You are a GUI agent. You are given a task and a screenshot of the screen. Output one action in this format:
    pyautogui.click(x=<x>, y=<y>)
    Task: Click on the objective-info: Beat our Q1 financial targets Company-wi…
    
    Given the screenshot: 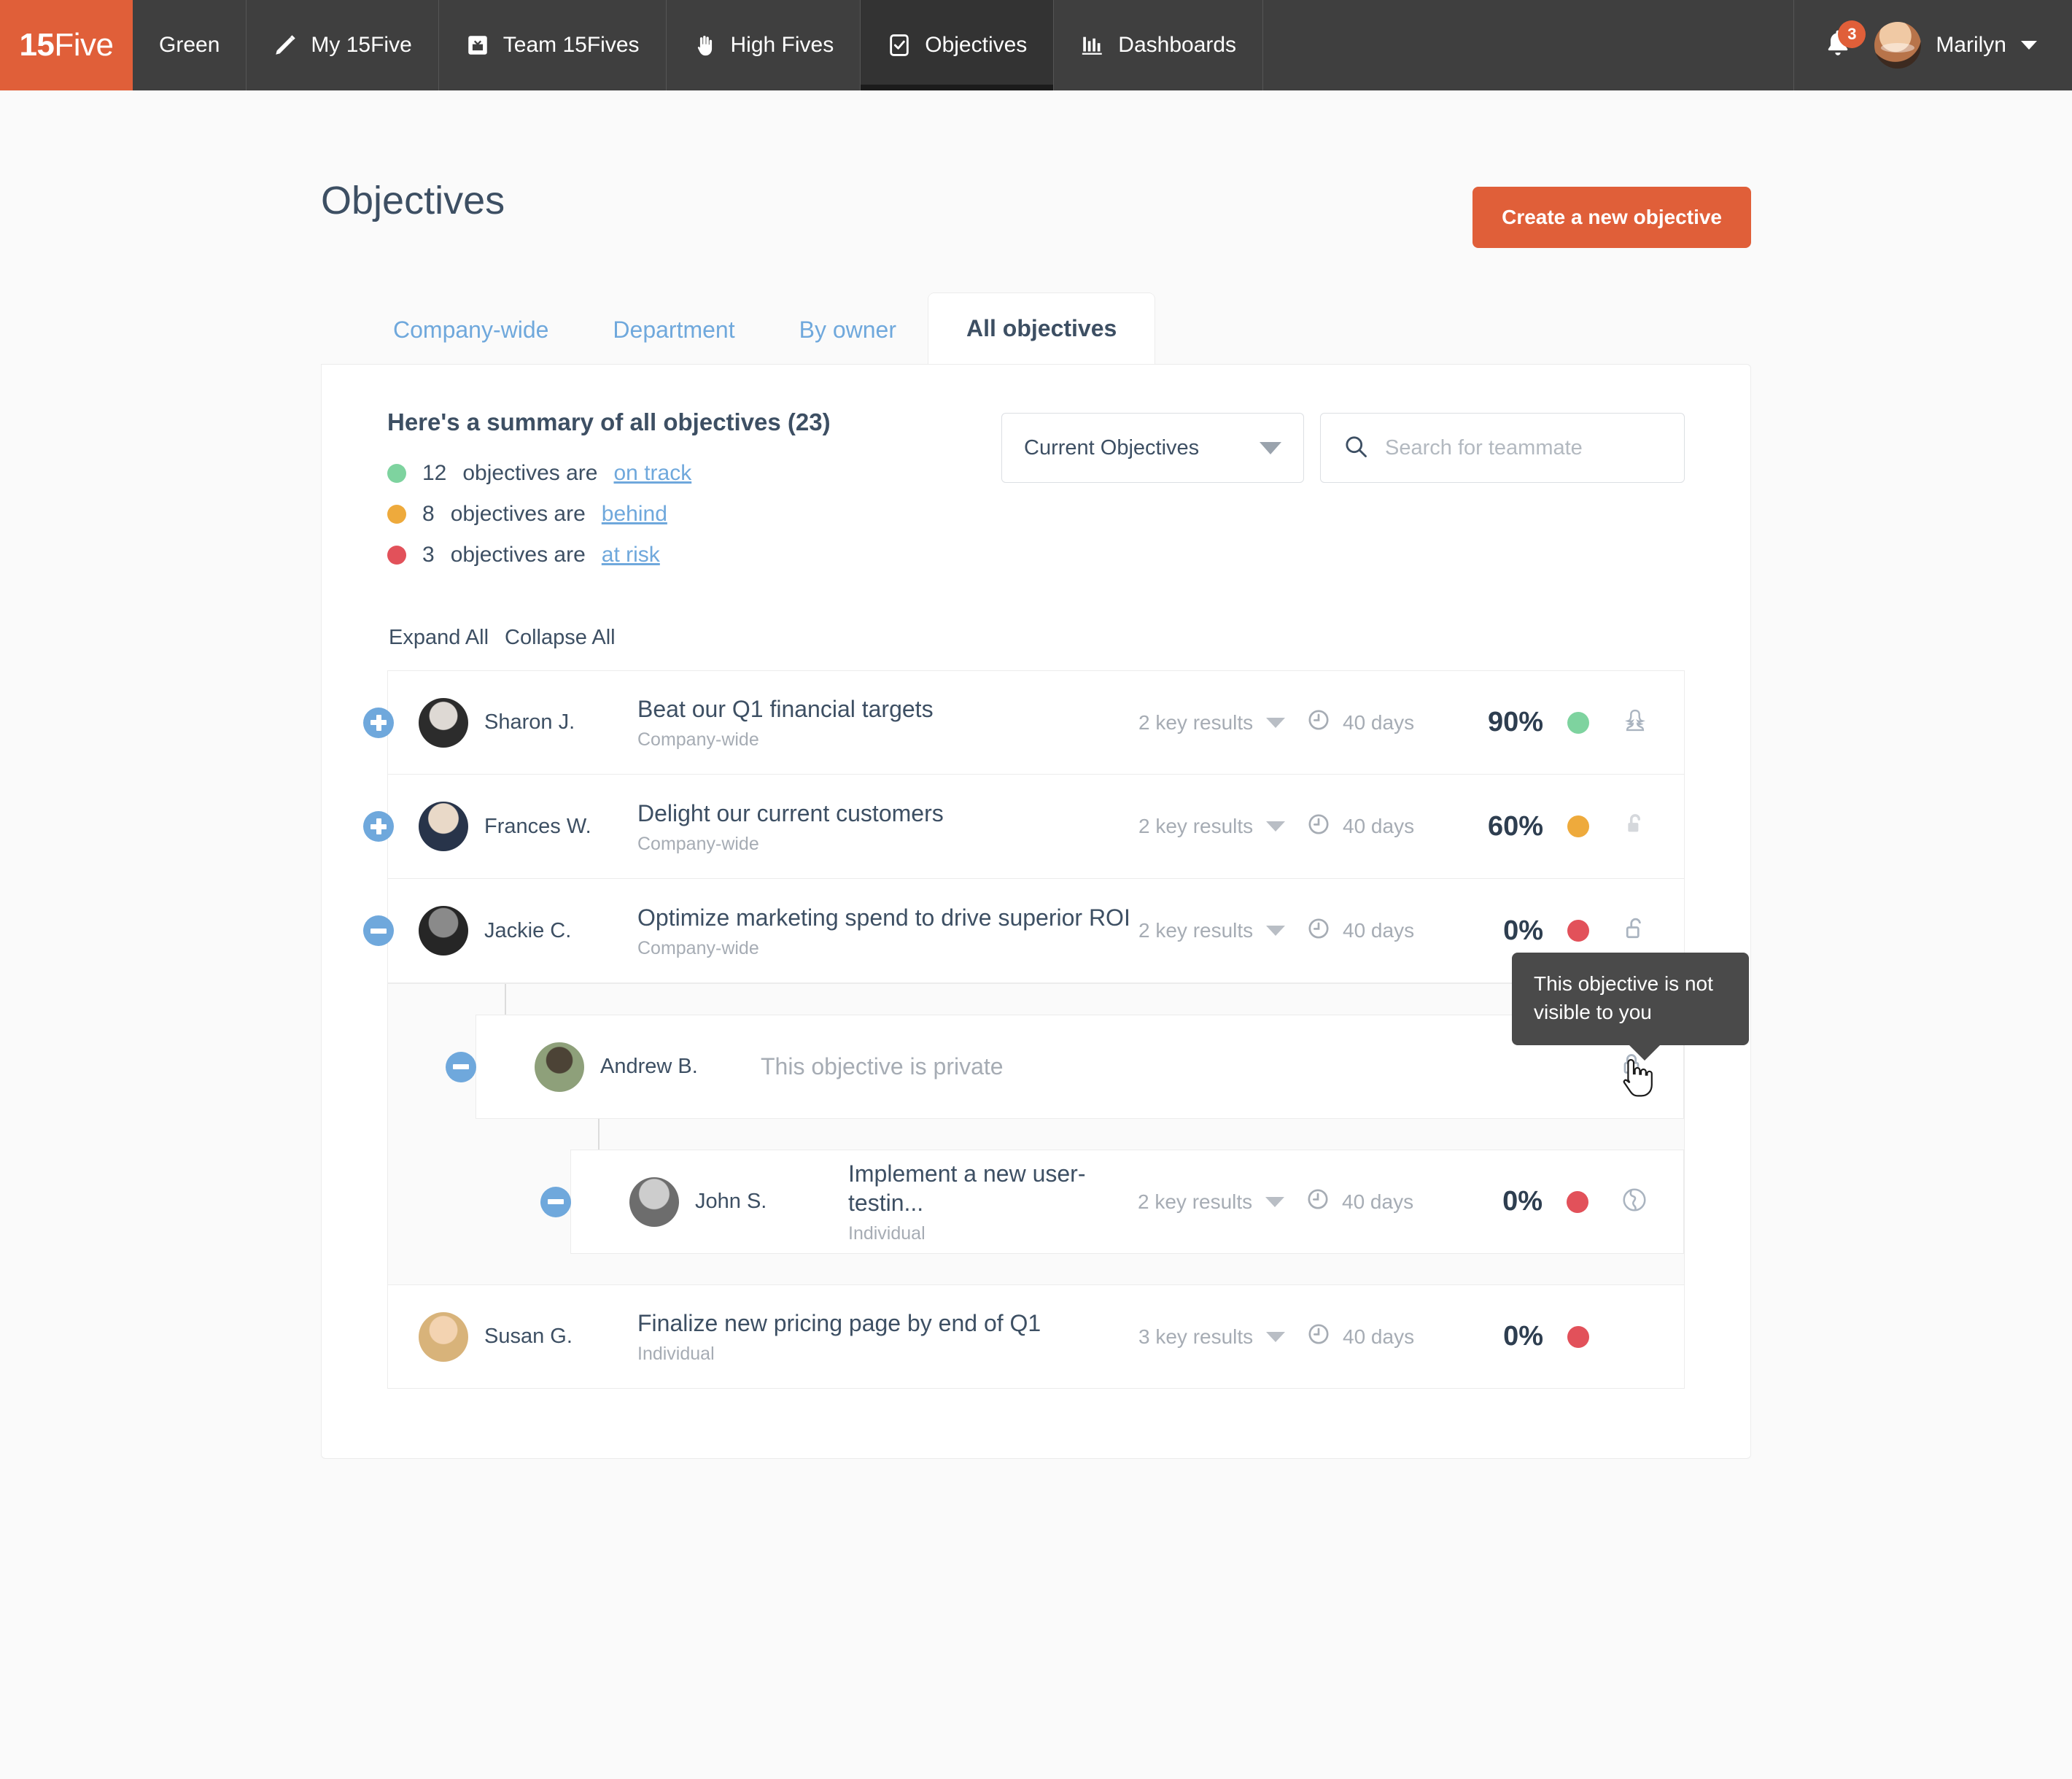 What is the action you would take?
    pyautogui.click(x=888, y=722)
    